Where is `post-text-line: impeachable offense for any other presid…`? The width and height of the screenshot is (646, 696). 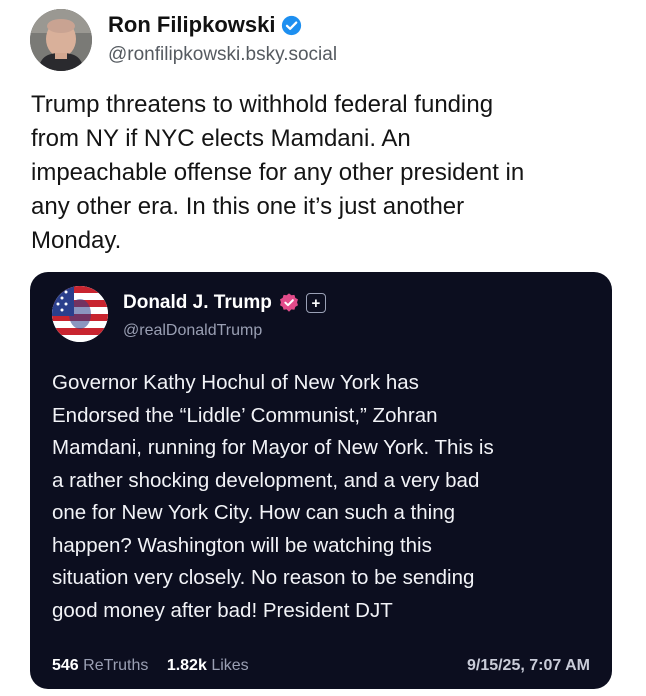 post-text-line: impeachable offense for any other presid… is located at coordinates (278, 172).